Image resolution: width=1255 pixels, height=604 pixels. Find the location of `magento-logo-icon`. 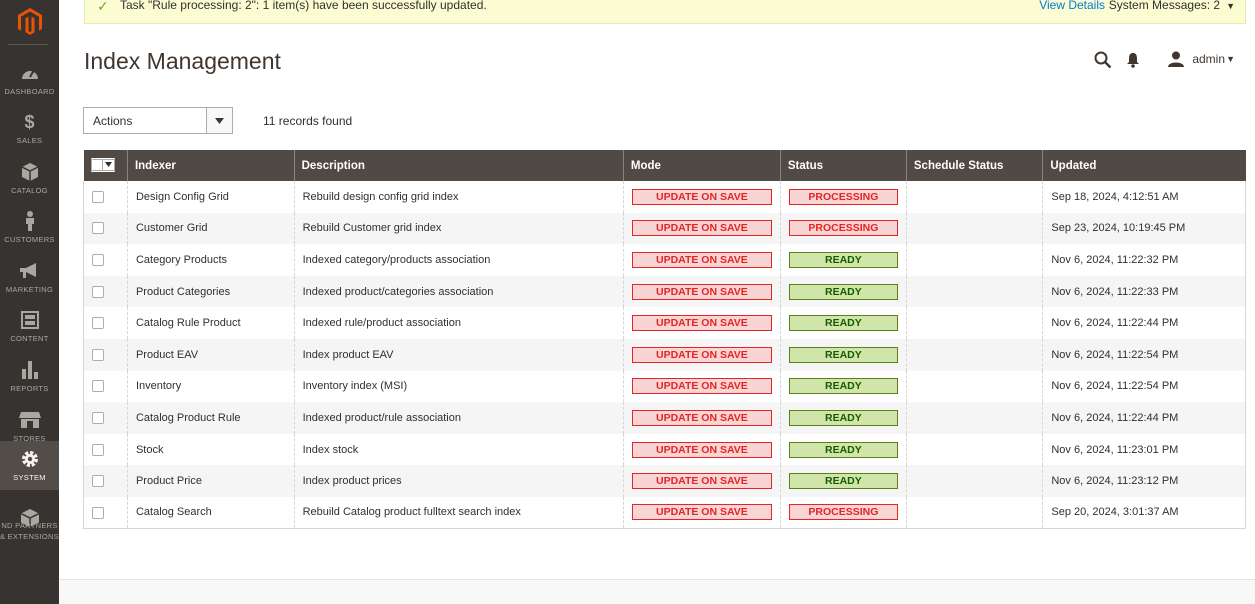

magento-logo-icon is located at coordinates (29, 21).